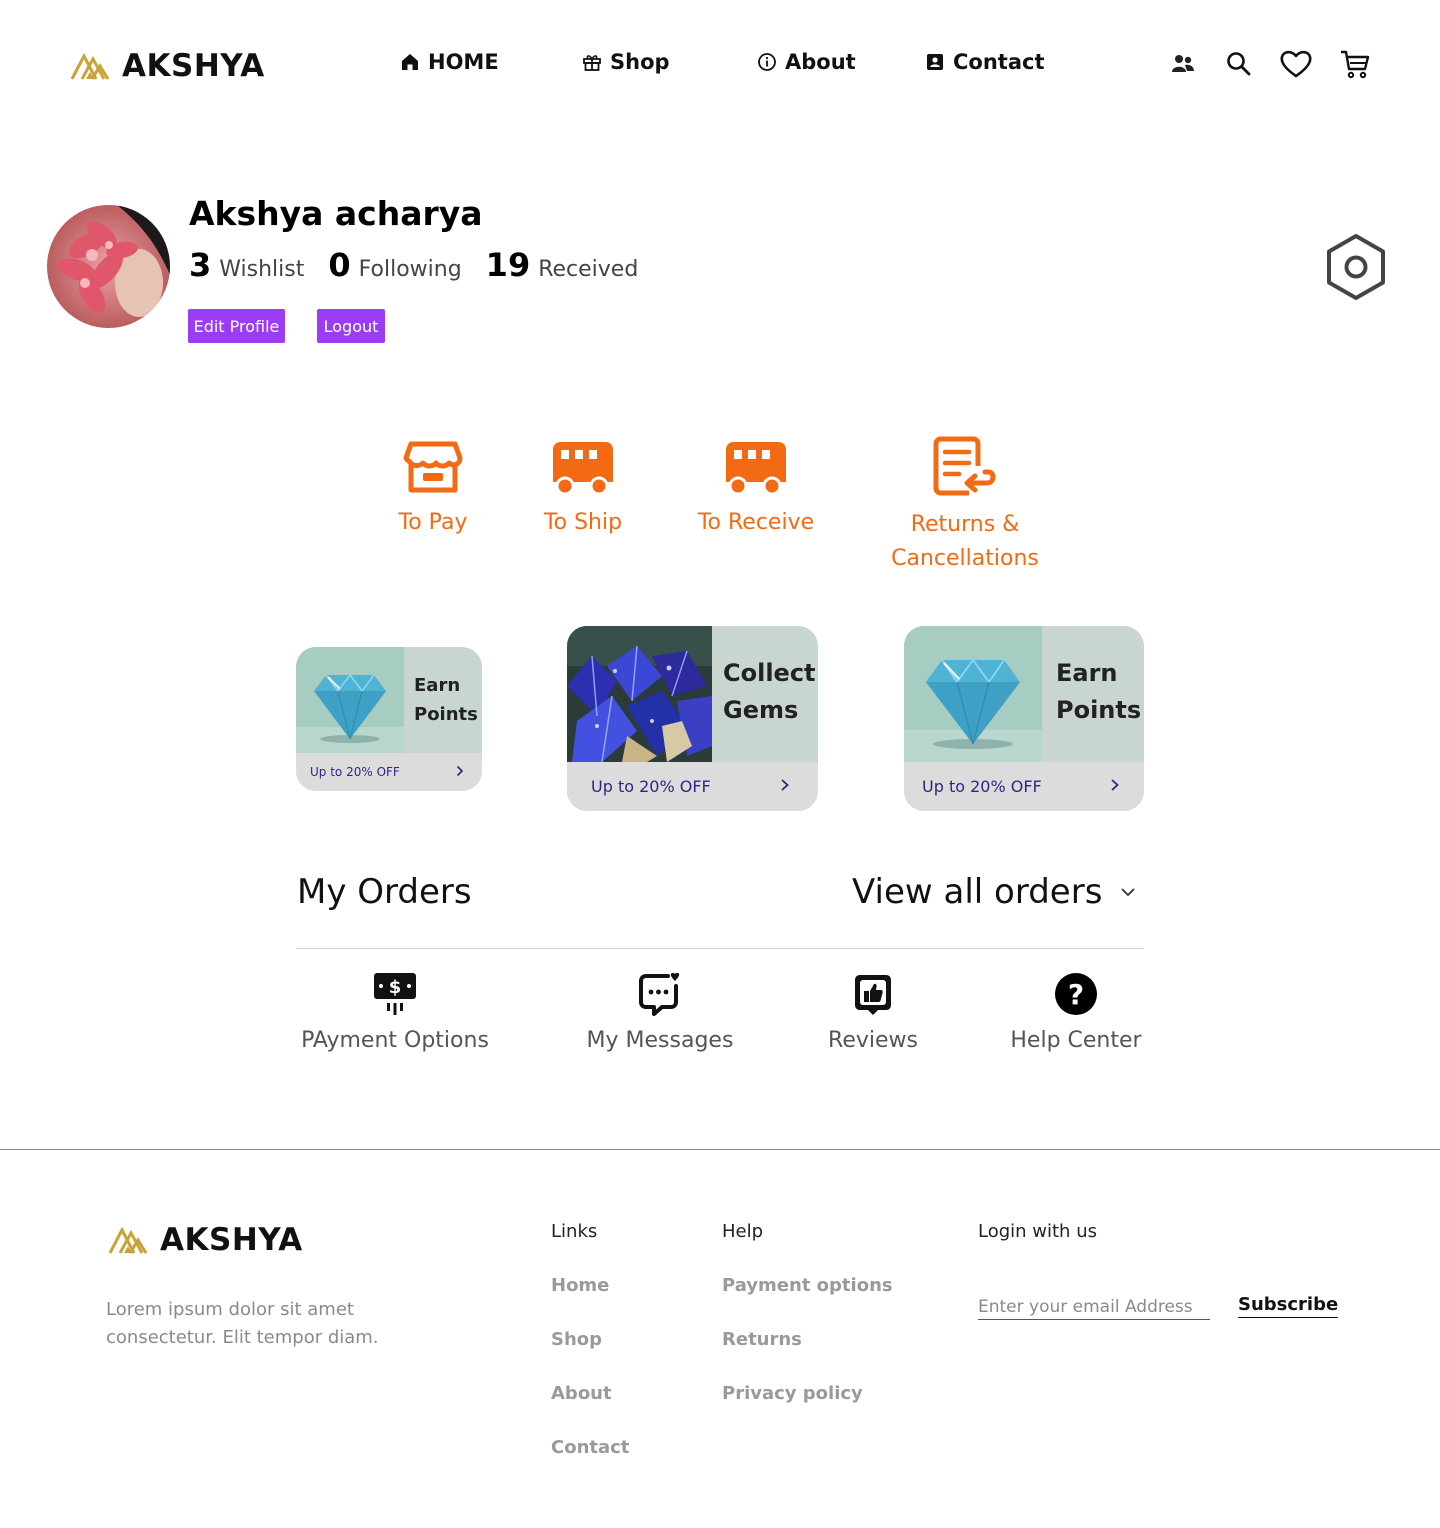 The width and height of the screenshot is (1440, 1528). What do you see at coordinates (639, 694) in the screenshot?
I see `gems-image` at bounding box center [639, 694].